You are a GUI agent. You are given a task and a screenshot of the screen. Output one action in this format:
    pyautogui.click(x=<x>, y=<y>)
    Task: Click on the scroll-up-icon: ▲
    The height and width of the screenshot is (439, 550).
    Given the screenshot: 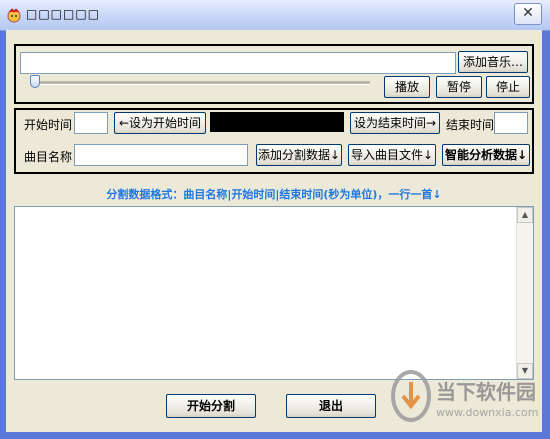 What is the action you would take?
    pyautogui.click(x=525, y=215)
    